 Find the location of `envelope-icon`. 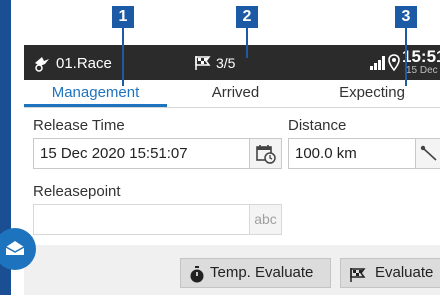

envelope-icon is located at coordinates (15, 250).